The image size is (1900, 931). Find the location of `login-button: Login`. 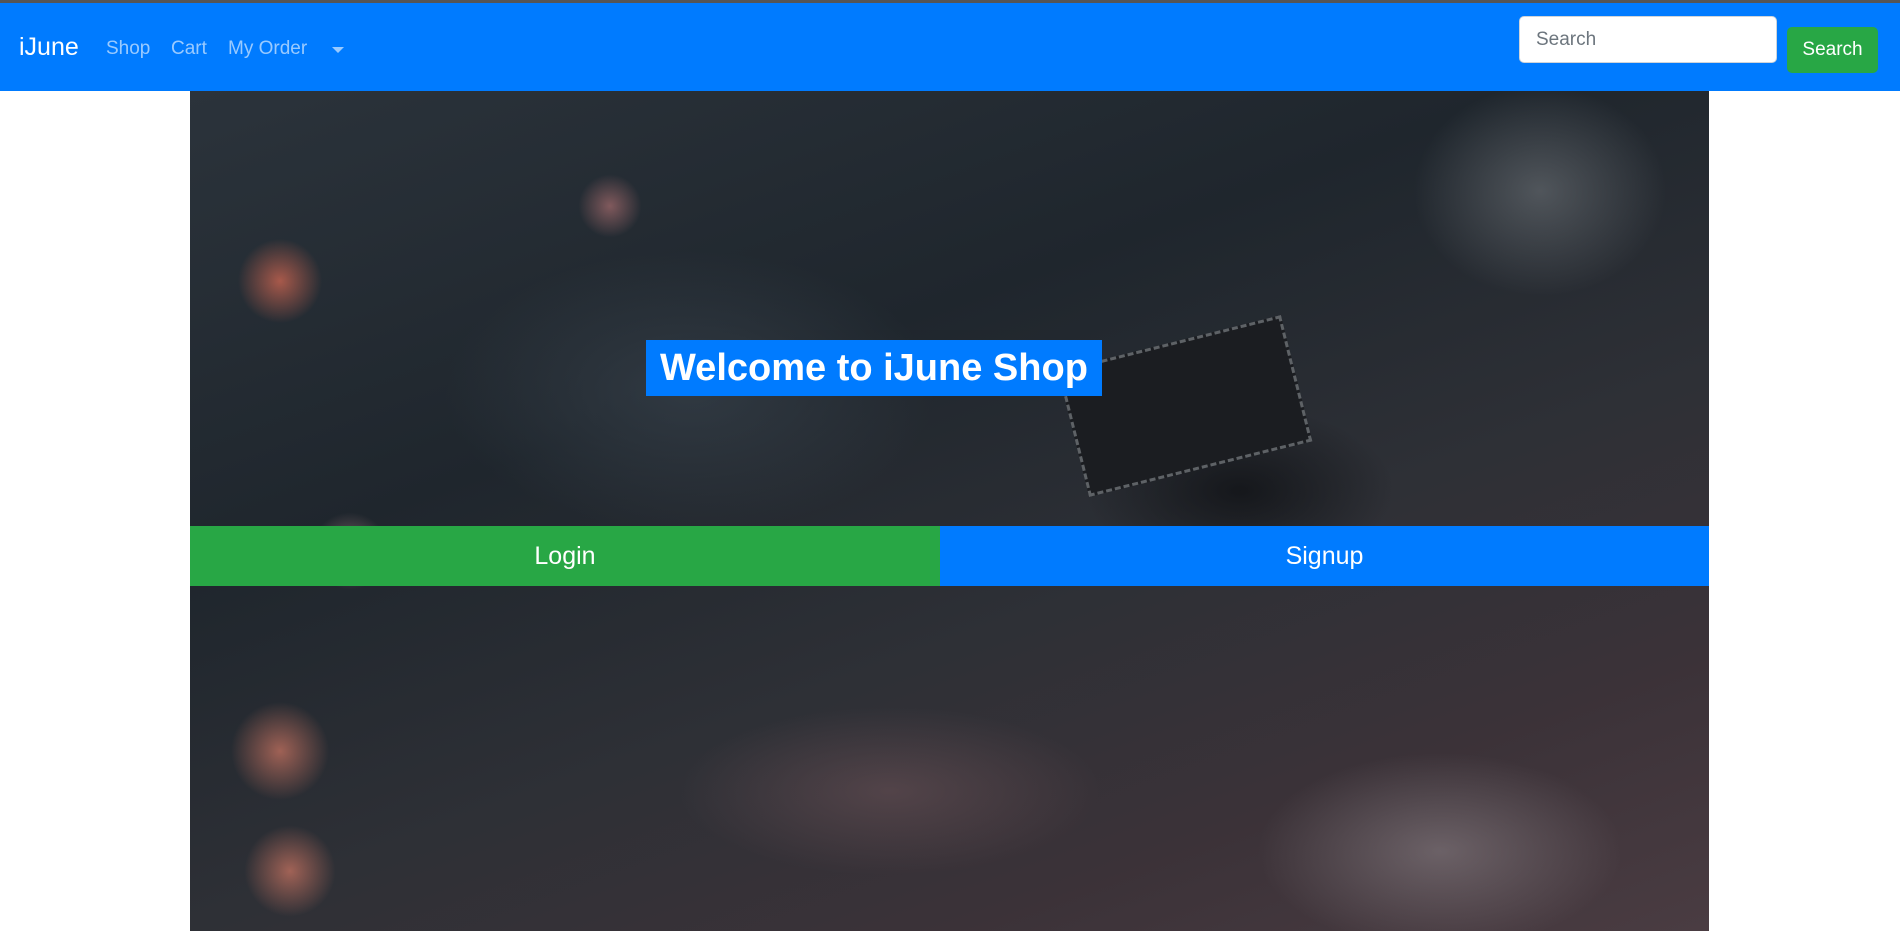

login-button: Login is located at coordinates (565, 556).